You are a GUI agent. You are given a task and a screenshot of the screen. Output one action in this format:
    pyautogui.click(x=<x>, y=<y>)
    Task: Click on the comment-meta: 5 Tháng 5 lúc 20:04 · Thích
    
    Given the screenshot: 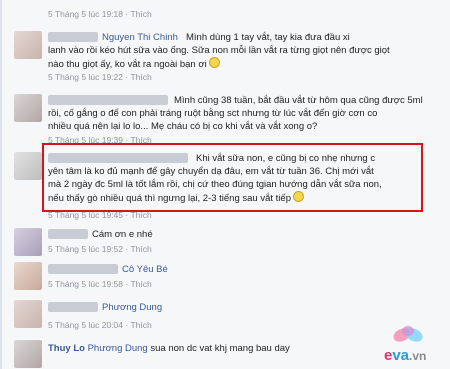 What is the action you would take?
    pyautogui.click(x=100, y=325)
    